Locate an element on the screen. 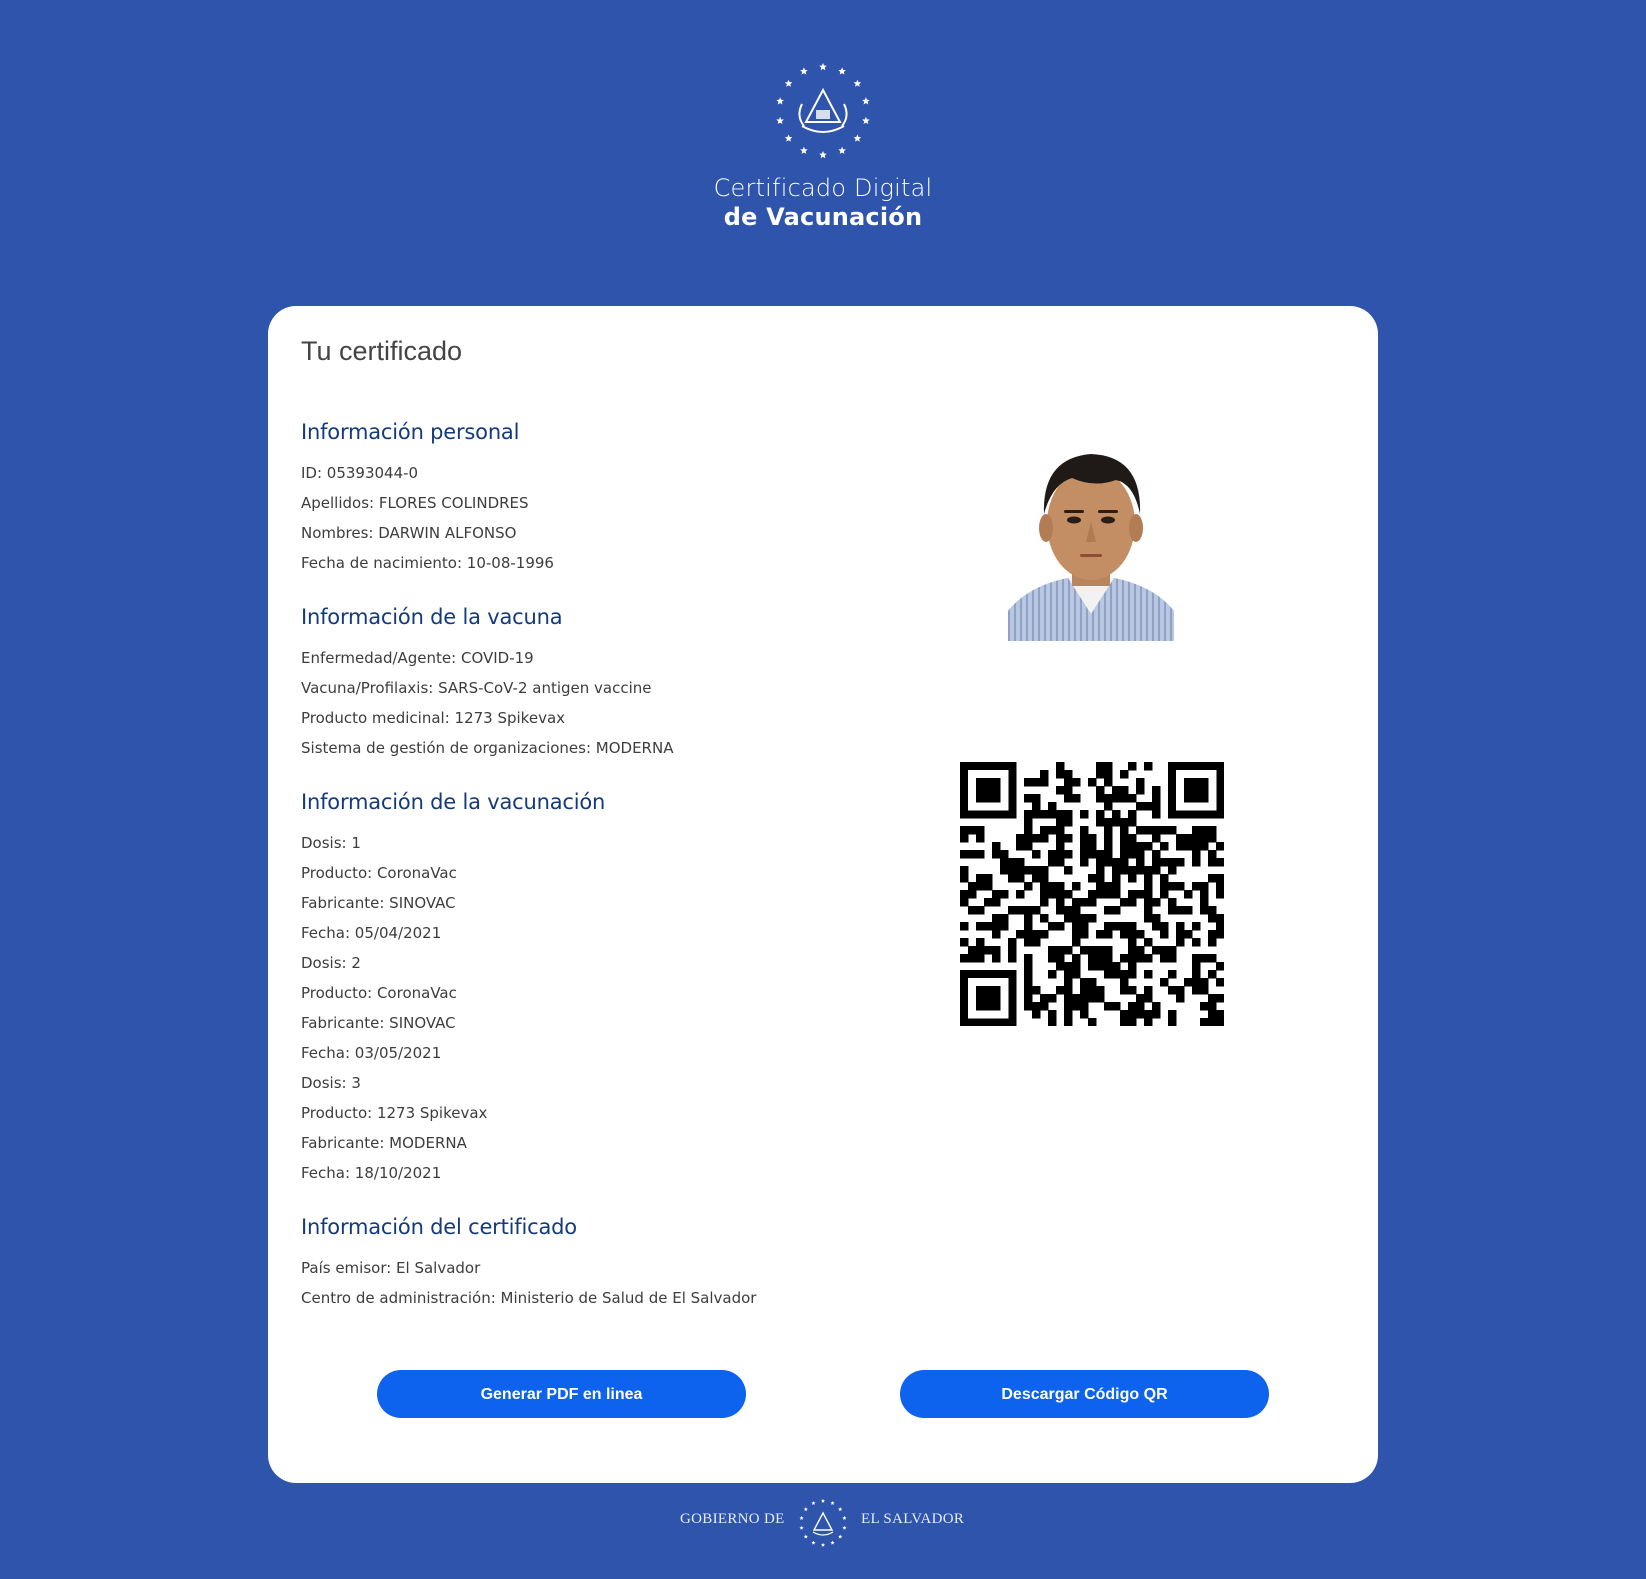 The image size is (1646, 1579). section-heading: Información personal is located at coordinates (410, 432).